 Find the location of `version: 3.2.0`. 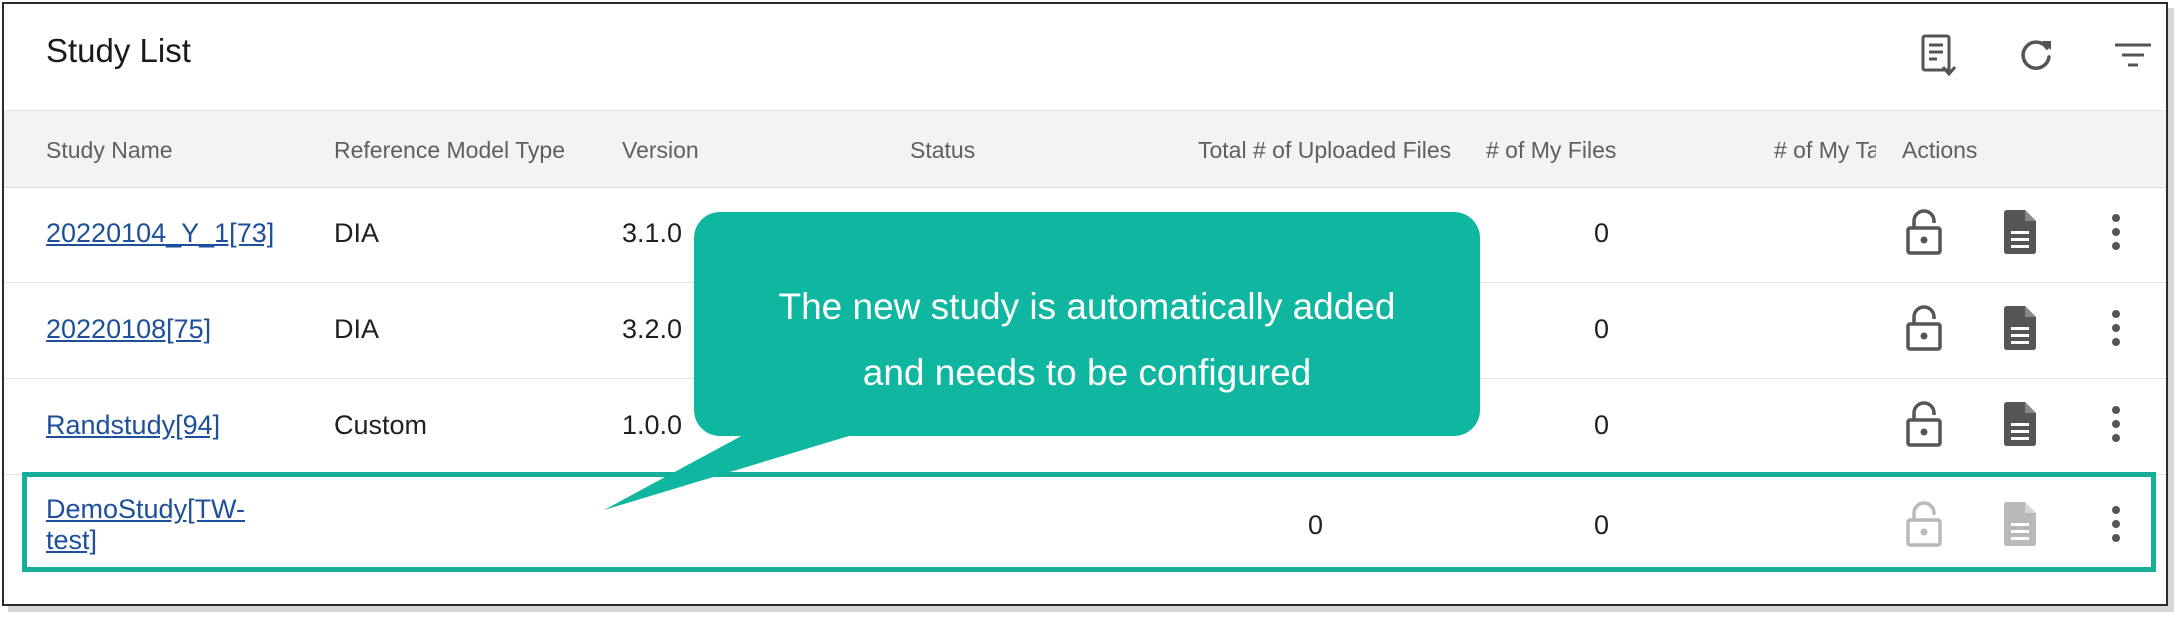

version: 3.2.0 is located at coordinates (652, 329).